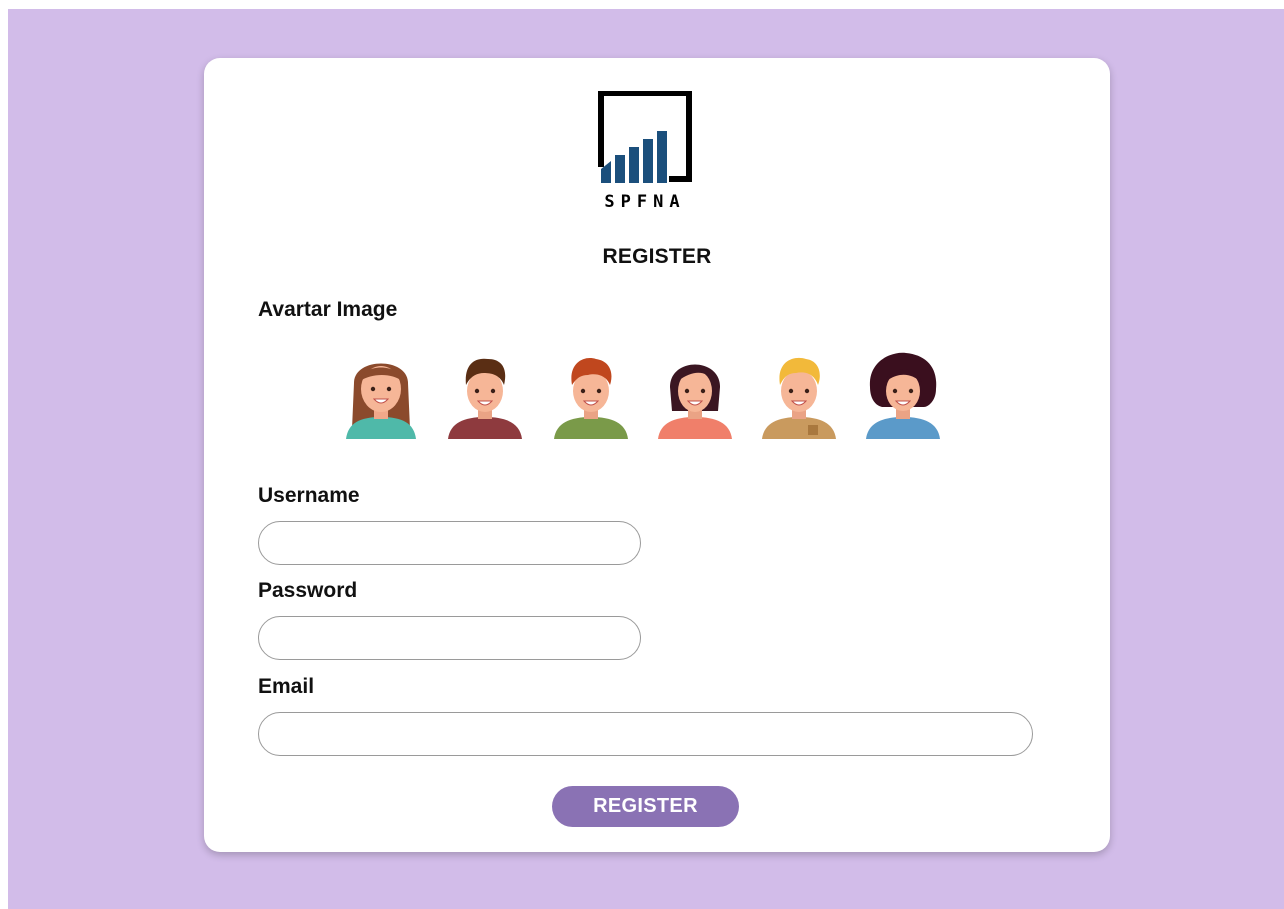 This screenshot has width=1284, height=909. What do you see at coordinates (286, 686) in the screenshot?
I see `email-label: Email` at bounding box center [286, 686].